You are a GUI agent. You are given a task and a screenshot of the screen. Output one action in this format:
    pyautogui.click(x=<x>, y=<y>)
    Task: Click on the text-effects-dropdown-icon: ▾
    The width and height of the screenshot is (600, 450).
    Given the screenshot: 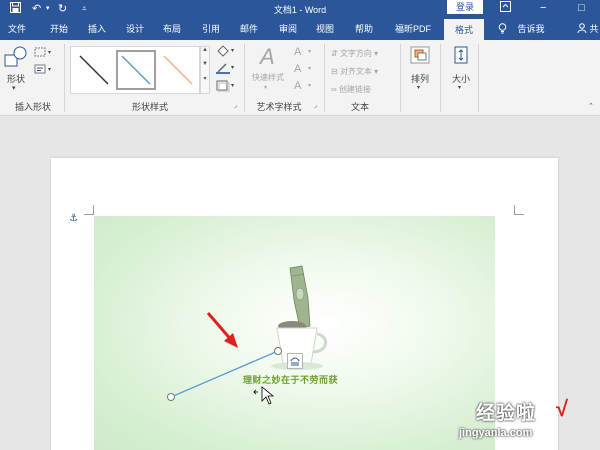 What is the action you would take?
    pyautogui.click(x=309, y=85)
    